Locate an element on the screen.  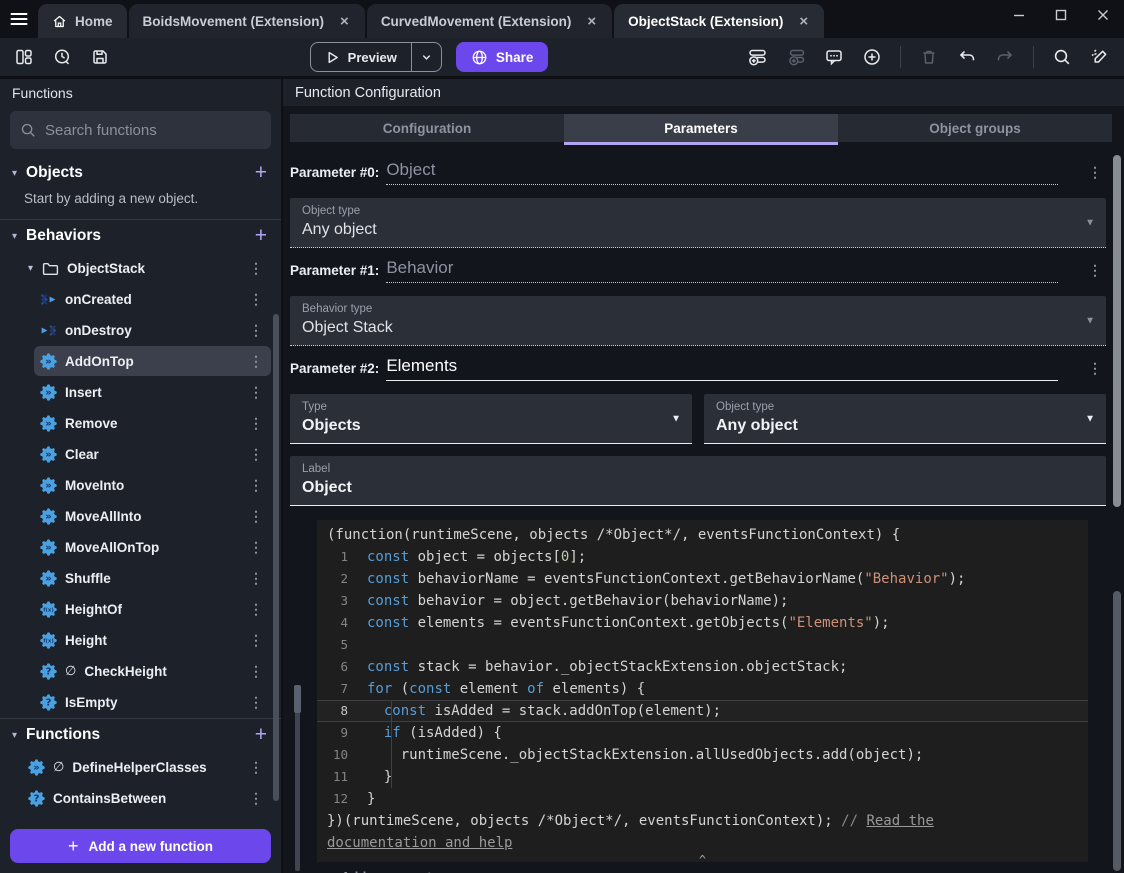
tab-label: BoidsMovement (Extension) is located at coordinates (233, 21).